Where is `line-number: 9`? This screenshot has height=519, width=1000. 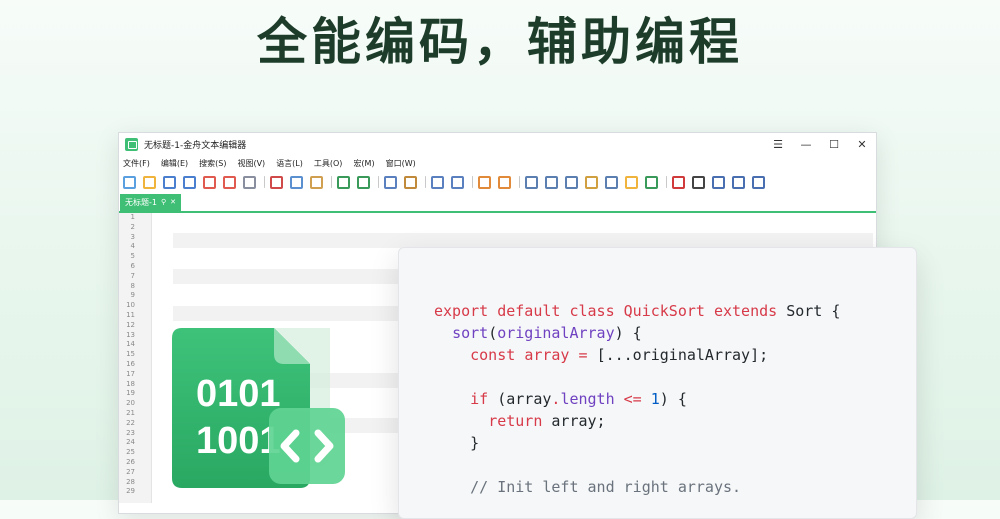 line-number: 9 is located at coordinates (132, 295).